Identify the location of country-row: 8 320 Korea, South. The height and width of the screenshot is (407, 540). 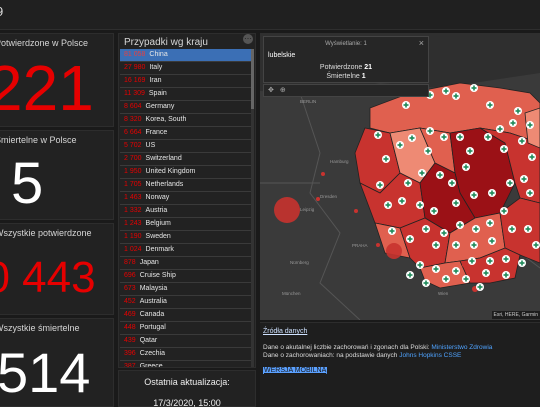
(187, 120).